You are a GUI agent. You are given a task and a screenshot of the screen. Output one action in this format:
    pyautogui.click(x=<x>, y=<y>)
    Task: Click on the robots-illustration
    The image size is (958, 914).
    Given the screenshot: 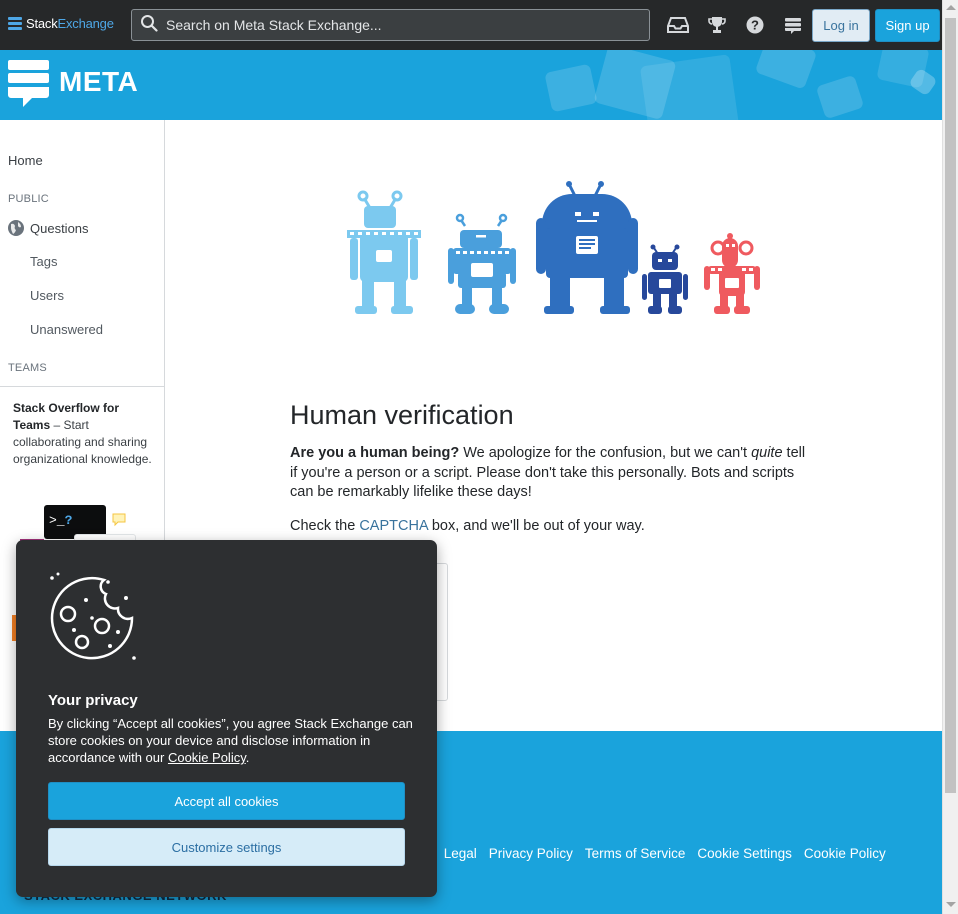 What is the action you would take?
    pyautogui.click(x=552, y=250)
    